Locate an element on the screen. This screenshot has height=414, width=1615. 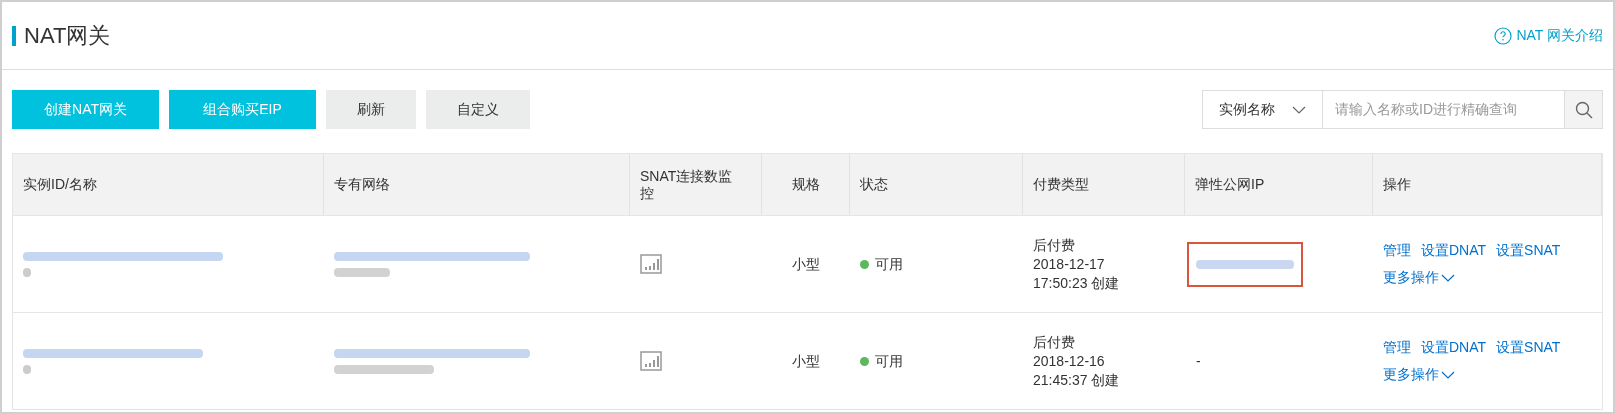
toolbar-button: 刷新 is located at coordinates (371, 109).